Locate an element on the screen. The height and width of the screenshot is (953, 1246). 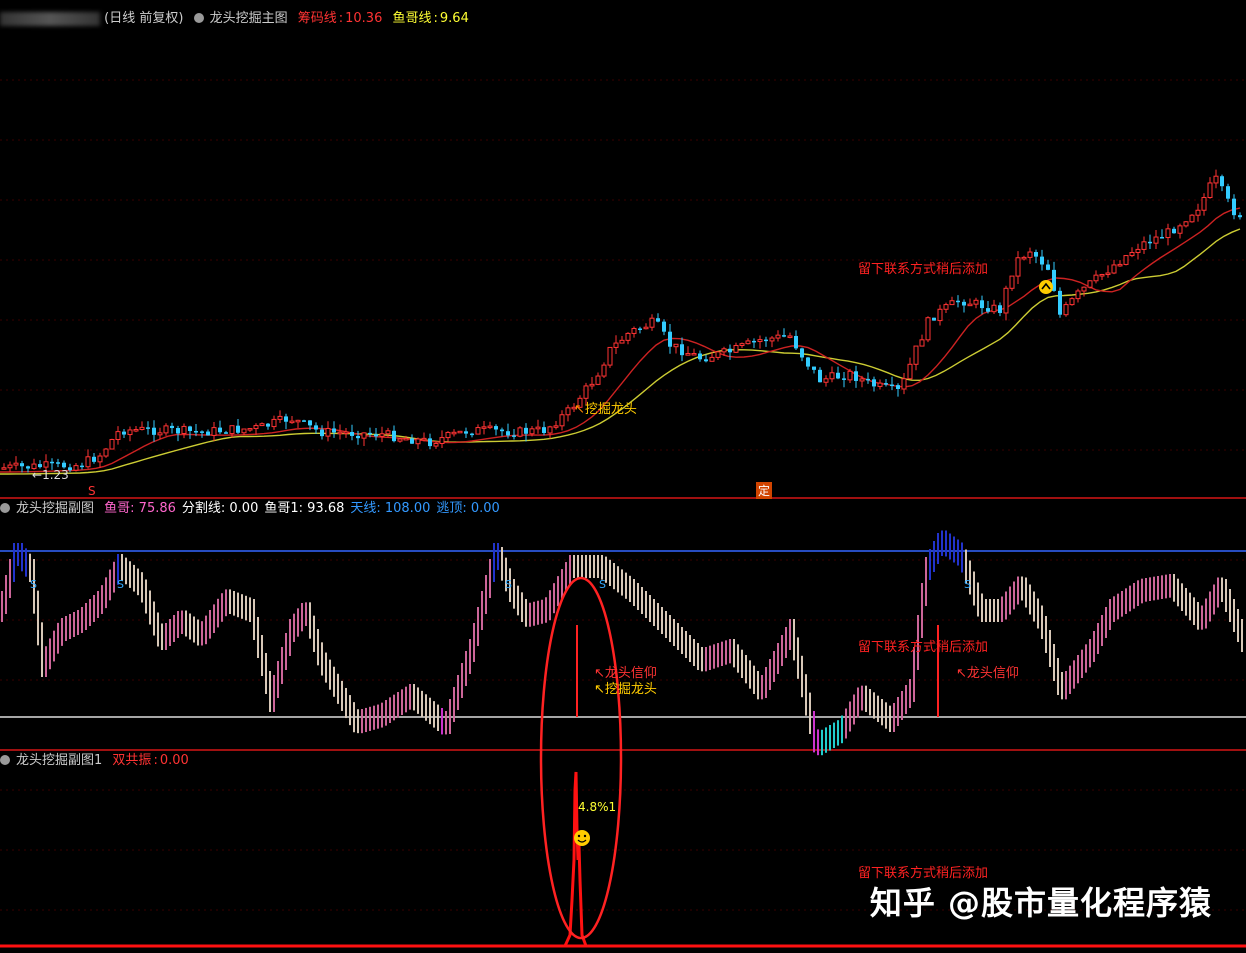
arrow-left-icon: ← is located at coordinates (37, 475).